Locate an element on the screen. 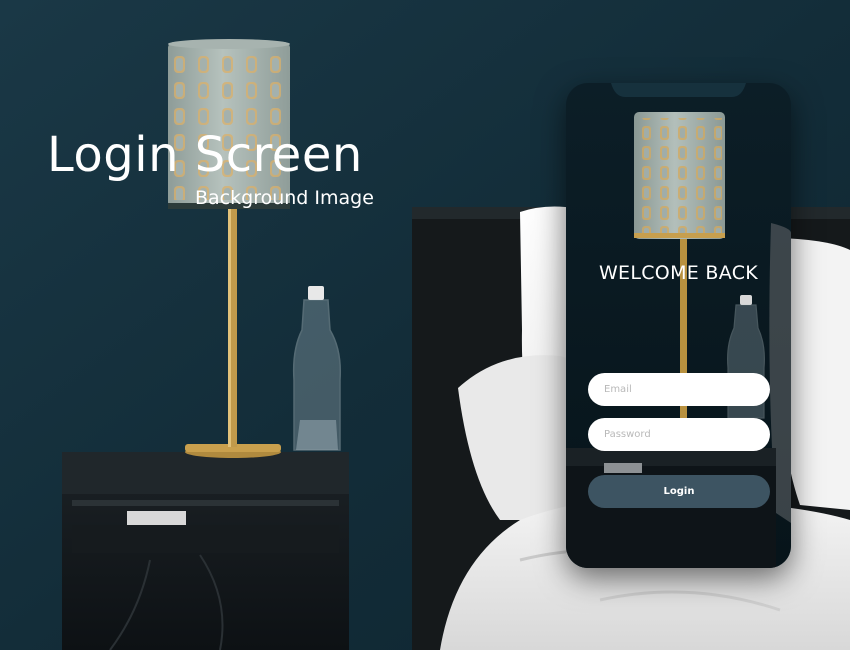  email-field is located at coordinates (679, 389).